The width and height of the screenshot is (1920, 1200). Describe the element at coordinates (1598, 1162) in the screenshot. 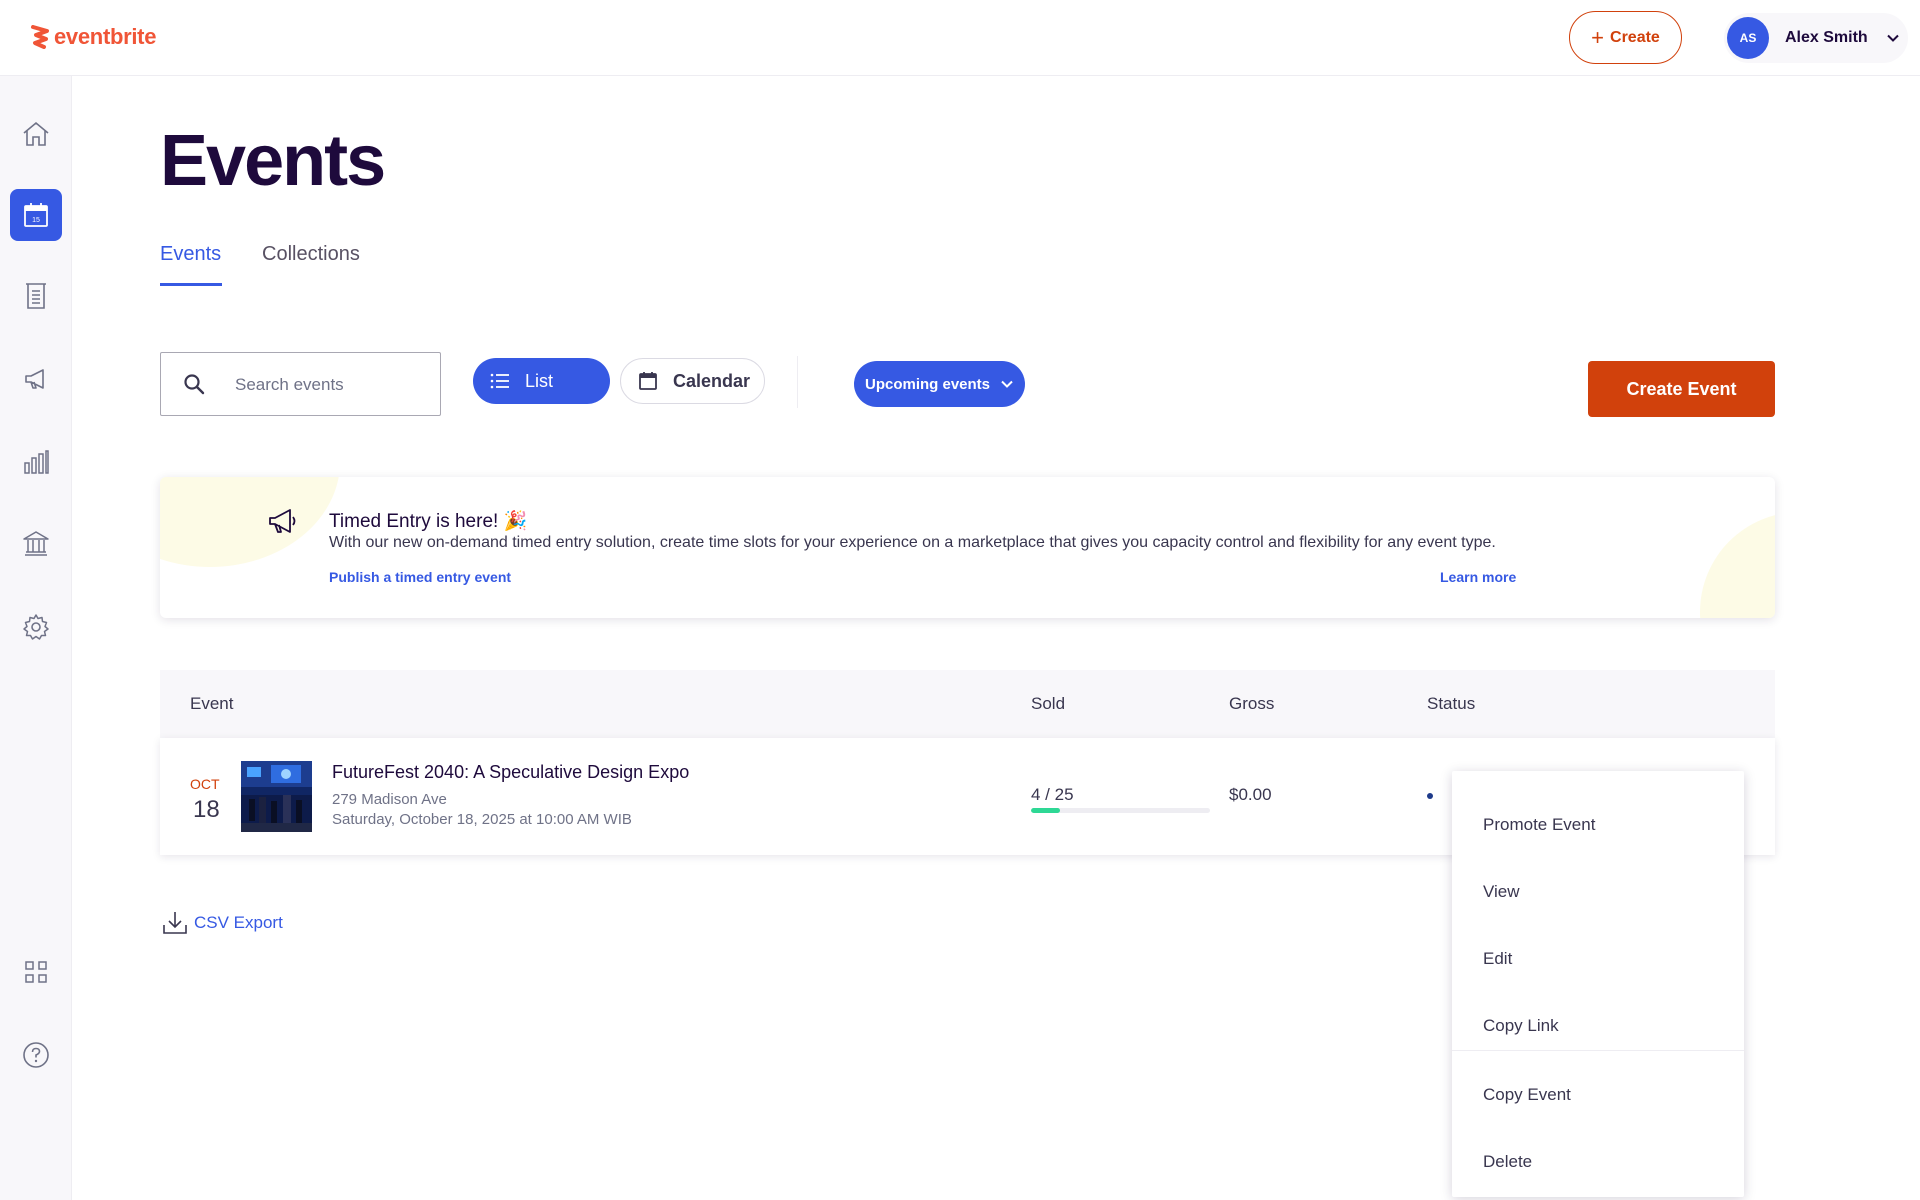

I see `menu-item-delete: Delete` at that location.